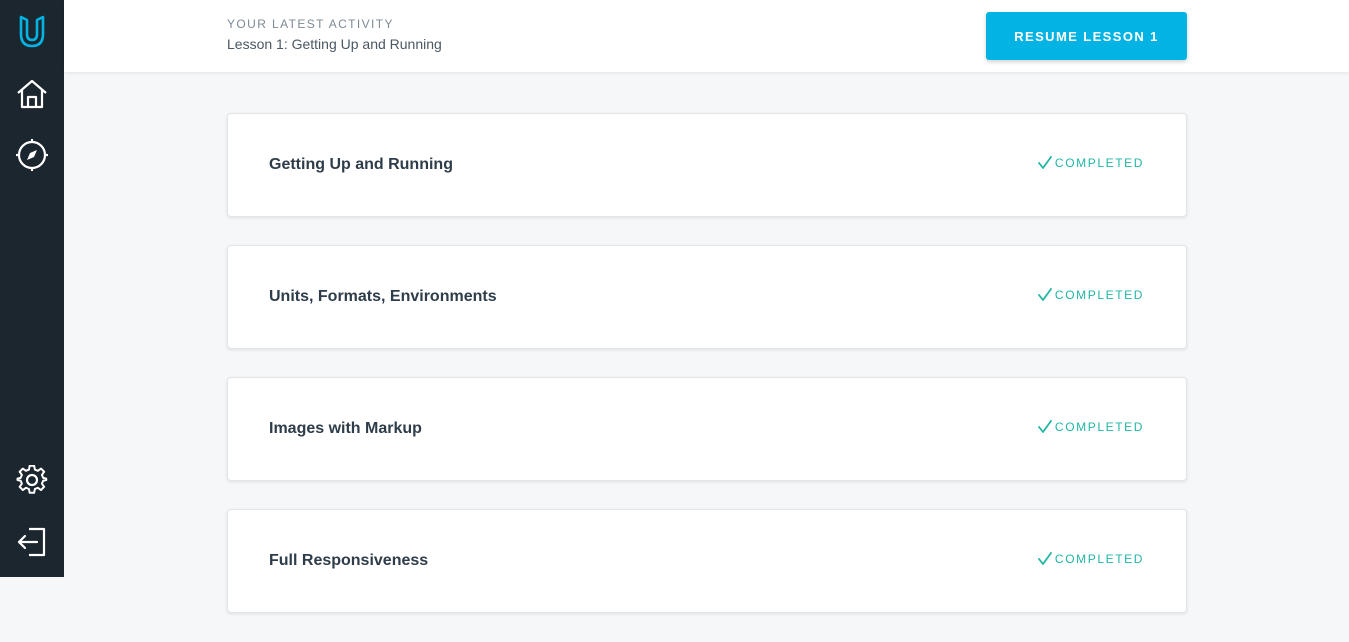 The height and width of the screenshot is (642, 1349). I want to click on resume-lesson-button: RESUME LESSON 1, so click(1086, 36).